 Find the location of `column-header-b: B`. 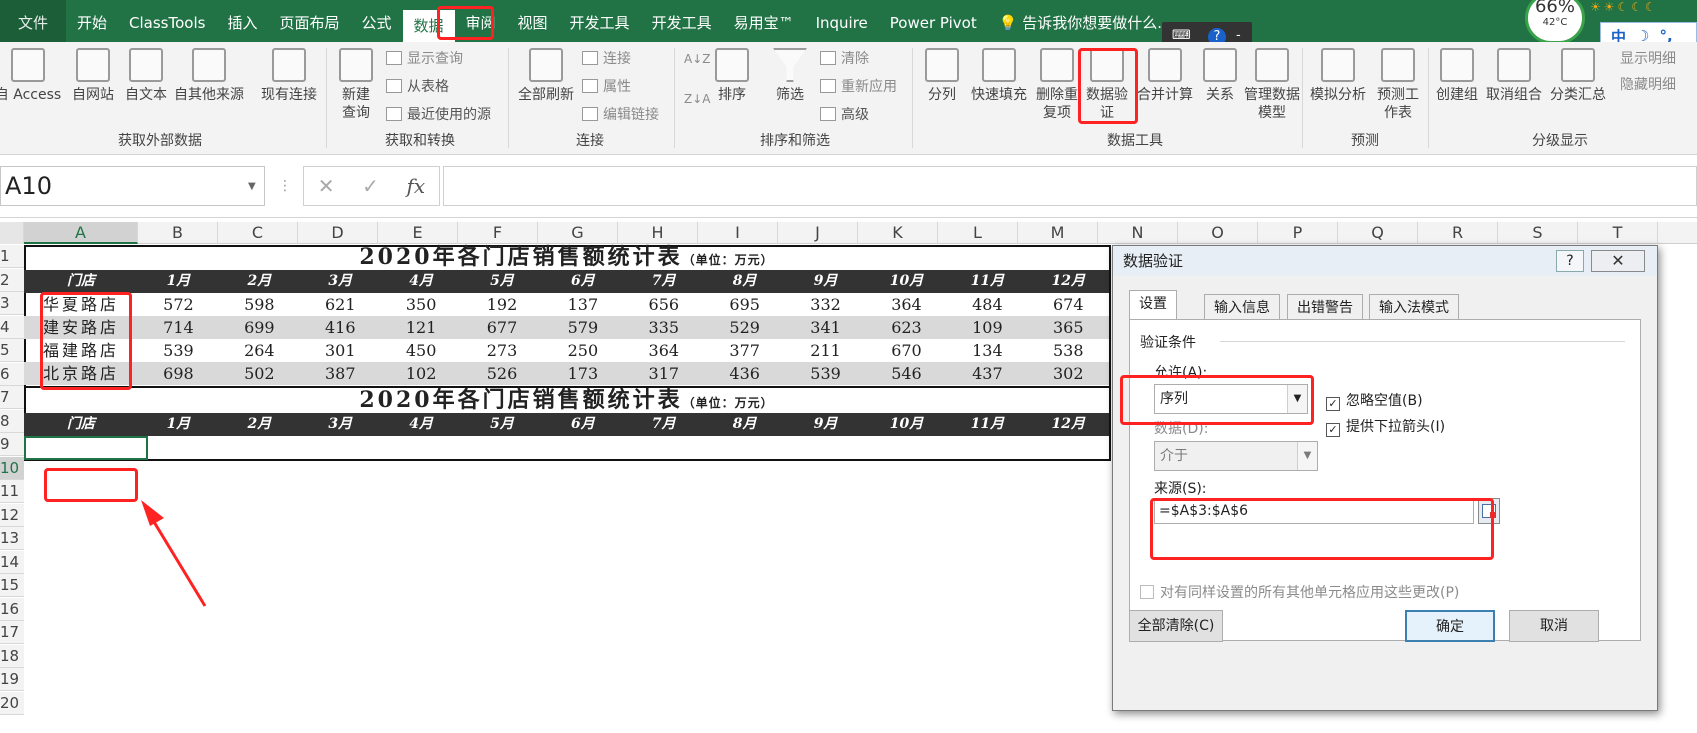

column-header-b: B is located at coordinates (178, 233).